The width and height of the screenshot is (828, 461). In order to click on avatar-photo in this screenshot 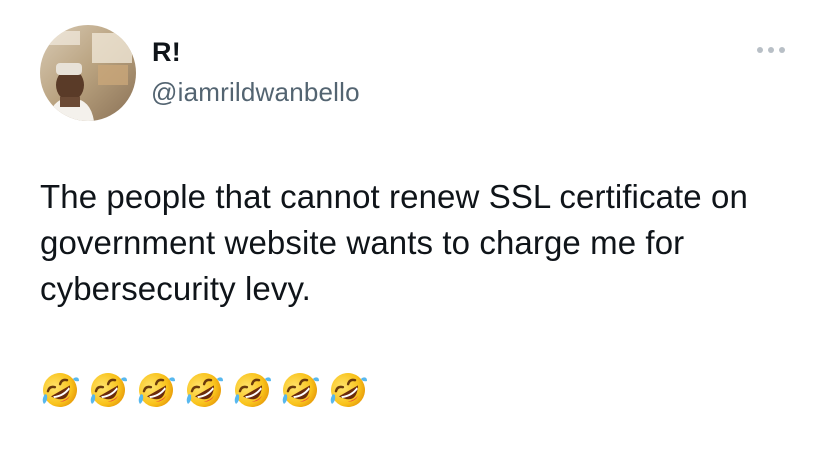, I will do `click(88, 73)`.